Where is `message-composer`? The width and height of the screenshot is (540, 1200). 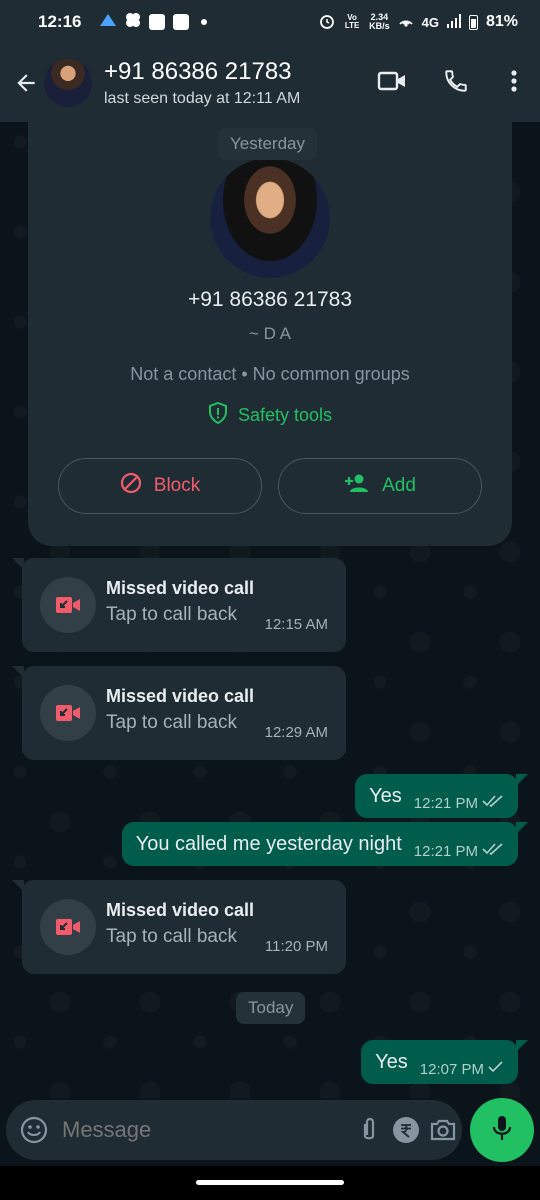
message-composer is located at coordinates (234, 1130).